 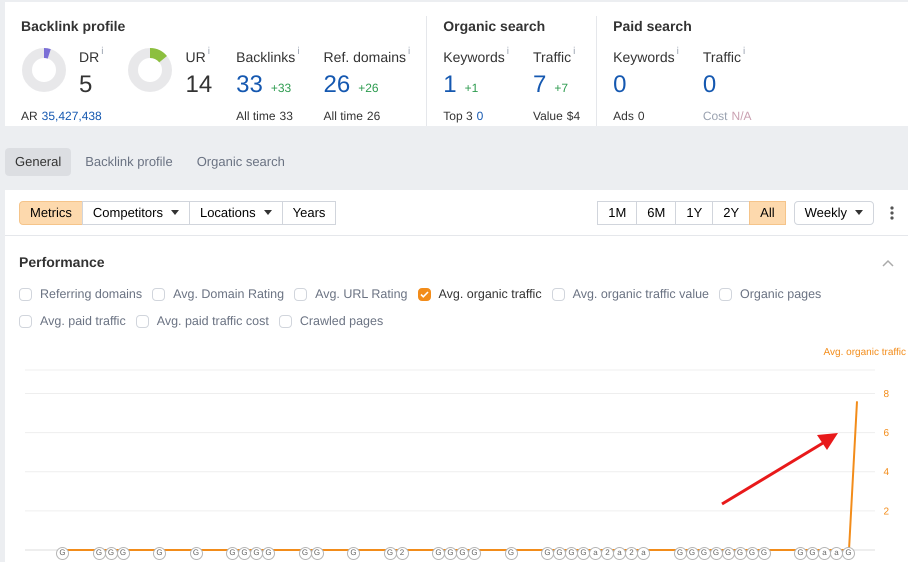 What do you see at coordinates (886, 394) in the screenshot?
I see `y-tick-label: 8` at bounding box center [886, 394].